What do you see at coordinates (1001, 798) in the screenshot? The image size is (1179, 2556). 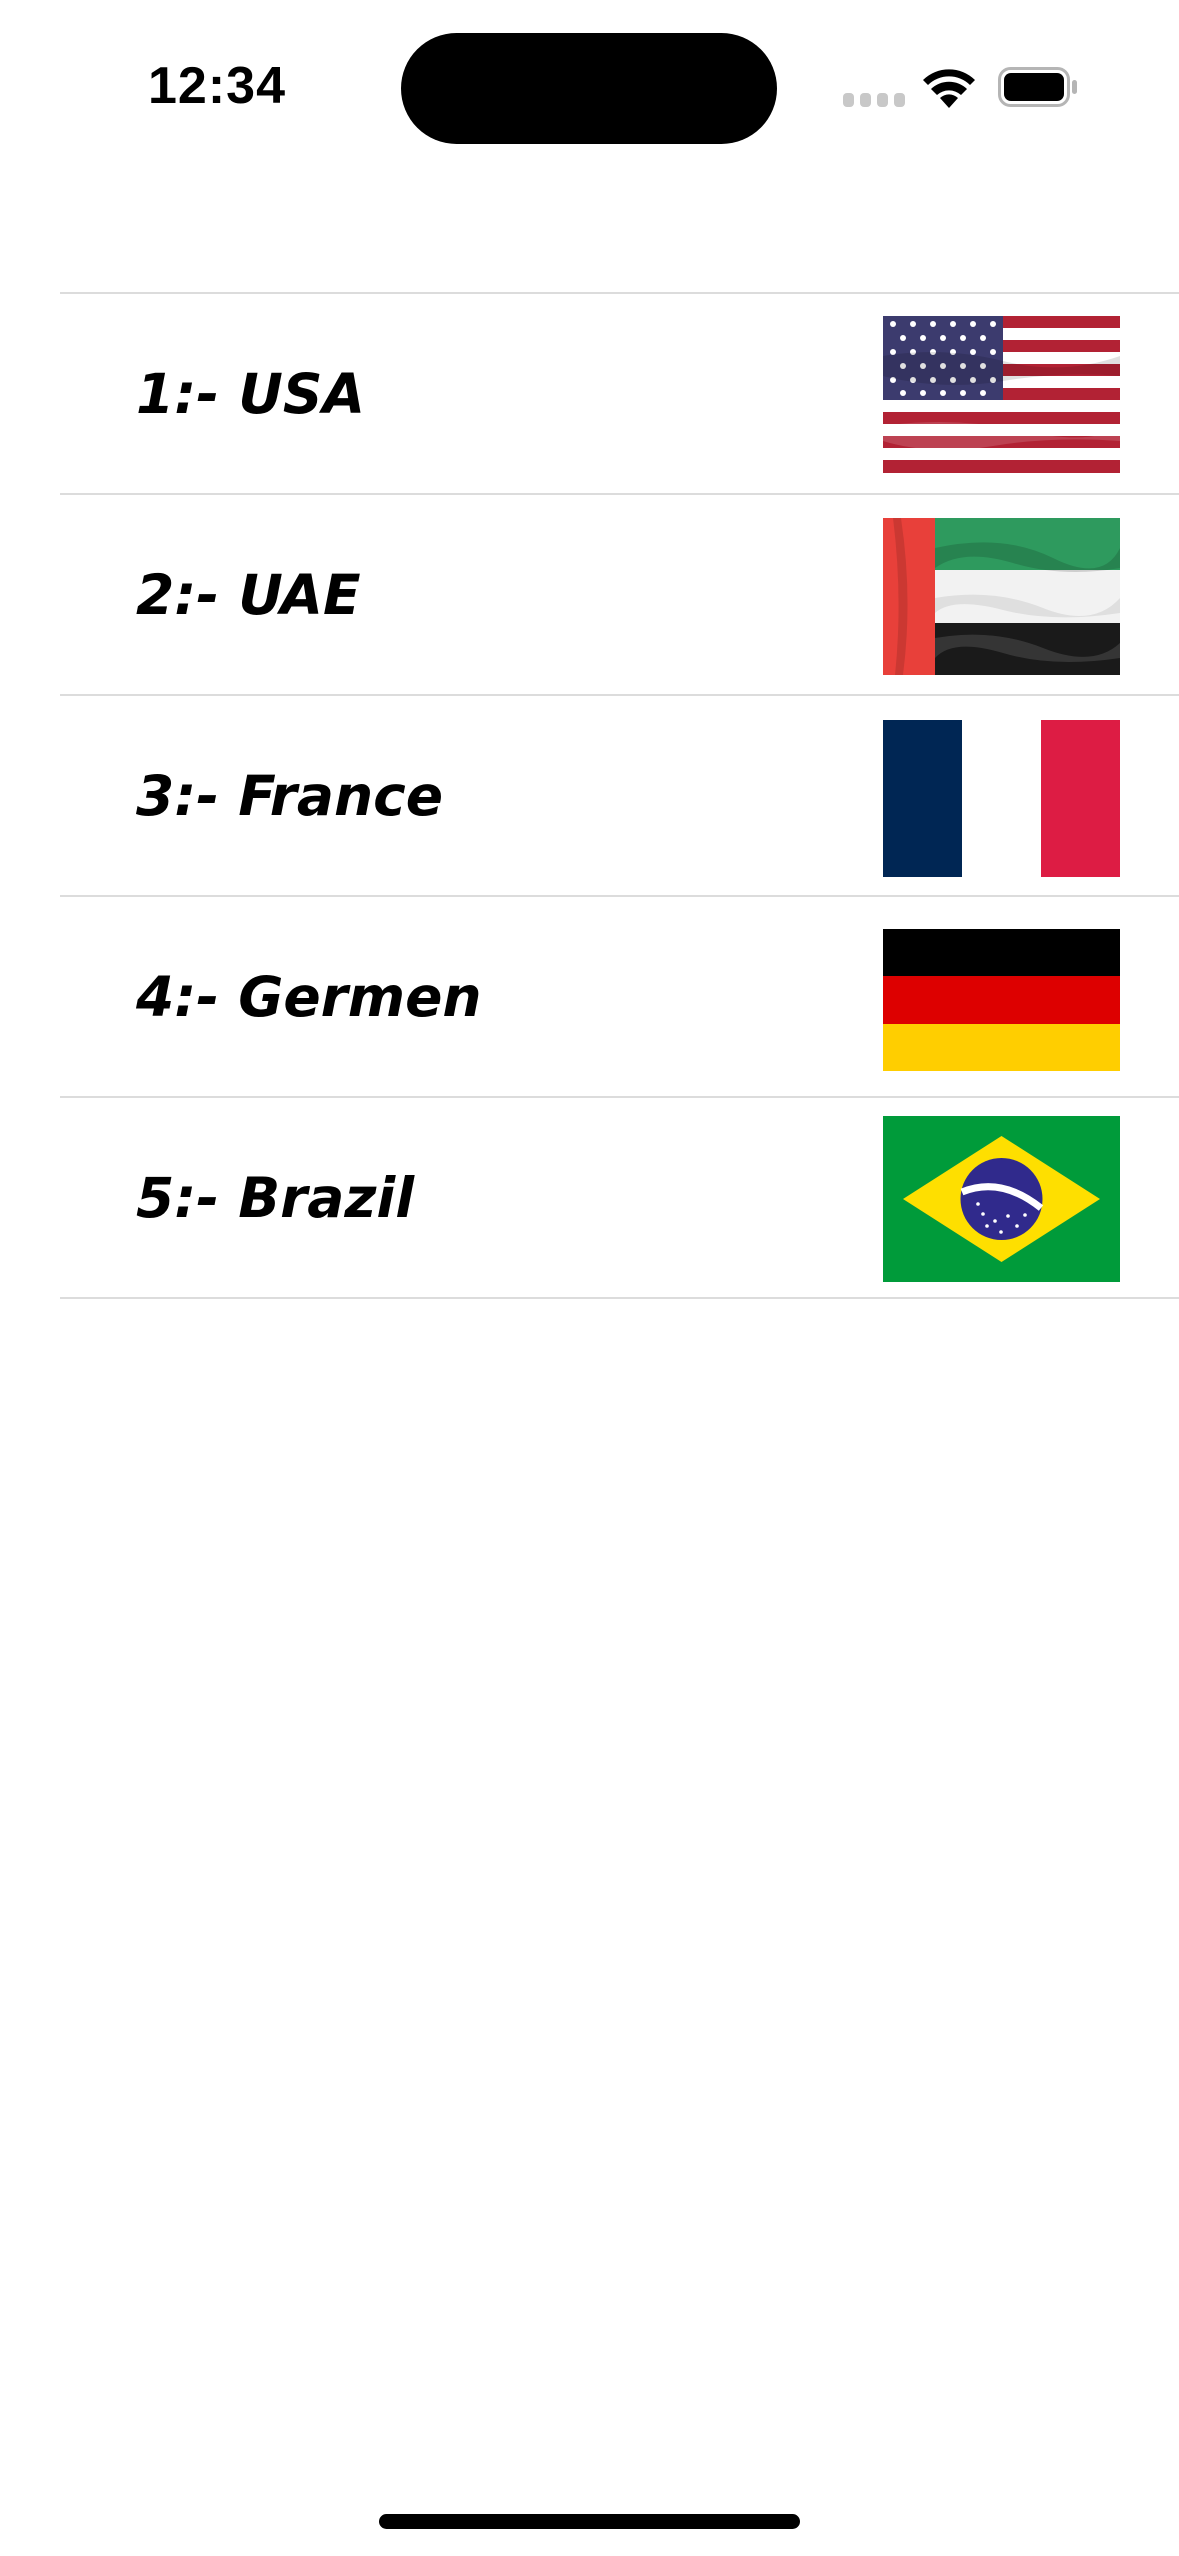 I see `france-flag-icon` at bounding box center [1001, 798].